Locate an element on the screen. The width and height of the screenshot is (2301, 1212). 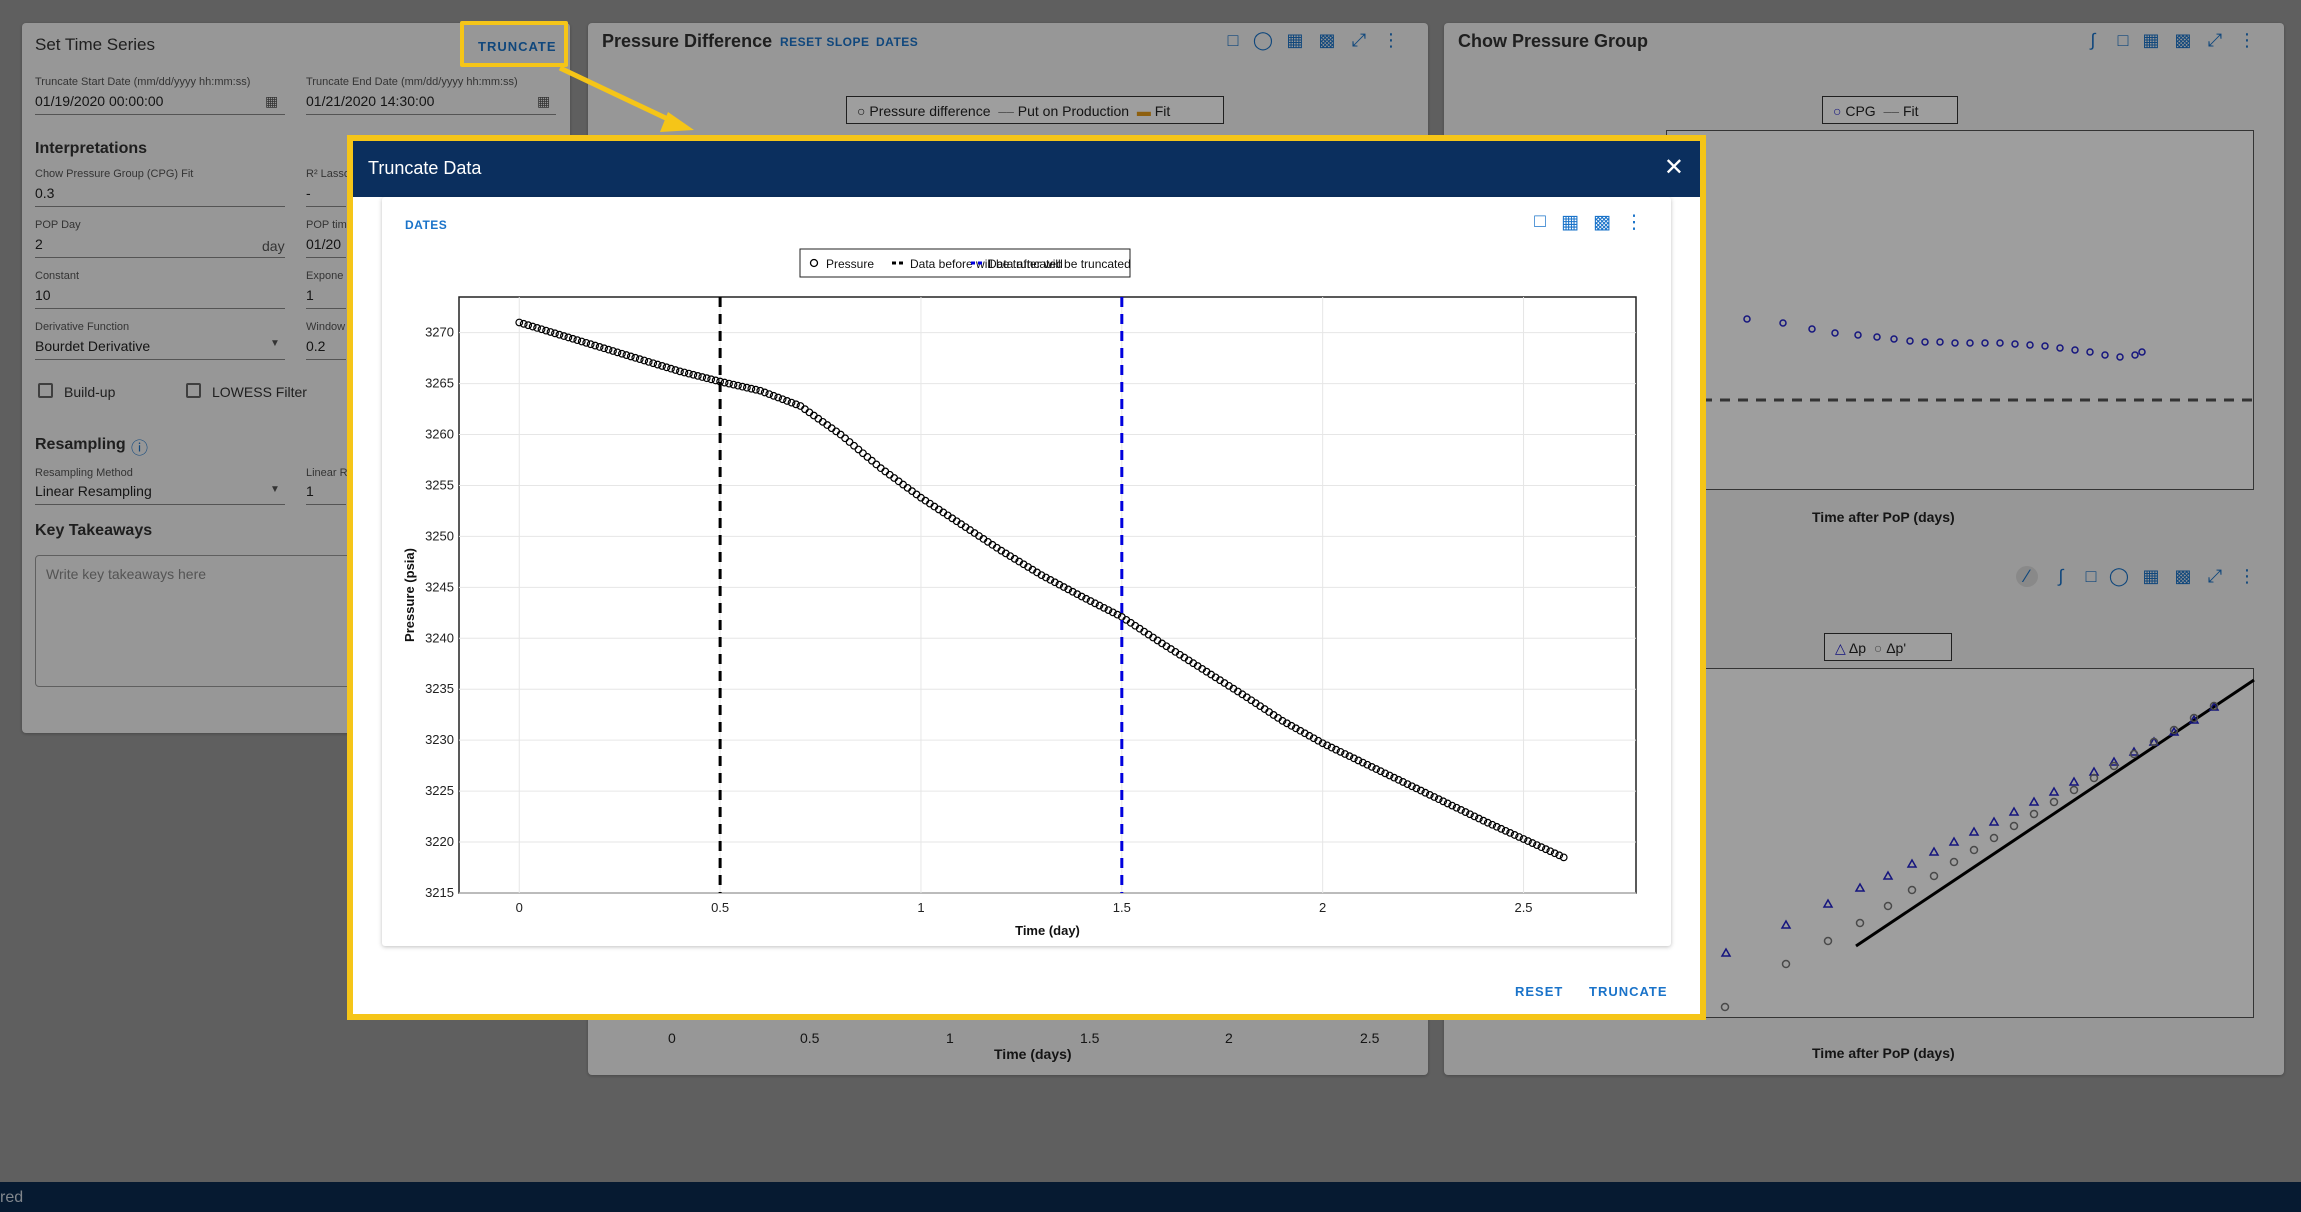
y-tick-label: 3265 is located at coordinates (439, 383).